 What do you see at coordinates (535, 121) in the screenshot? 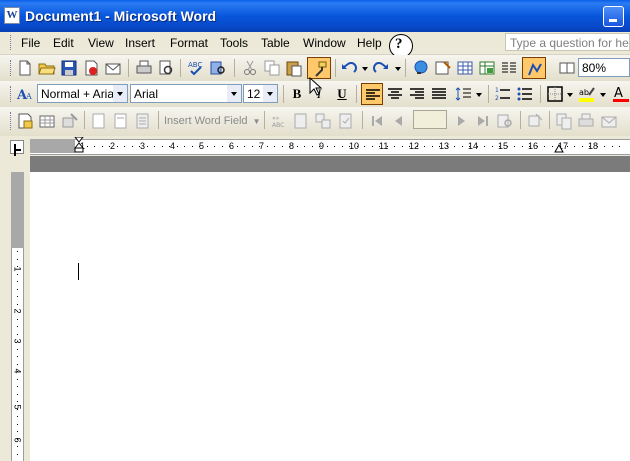
I see `check-errors-icon` at bounding box center [535, 121].